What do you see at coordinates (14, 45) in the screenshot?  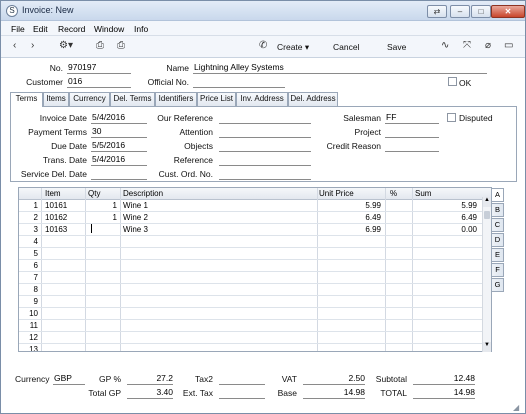 I see `back-arrow-icon: ‹` at bounding box center [14, 45].